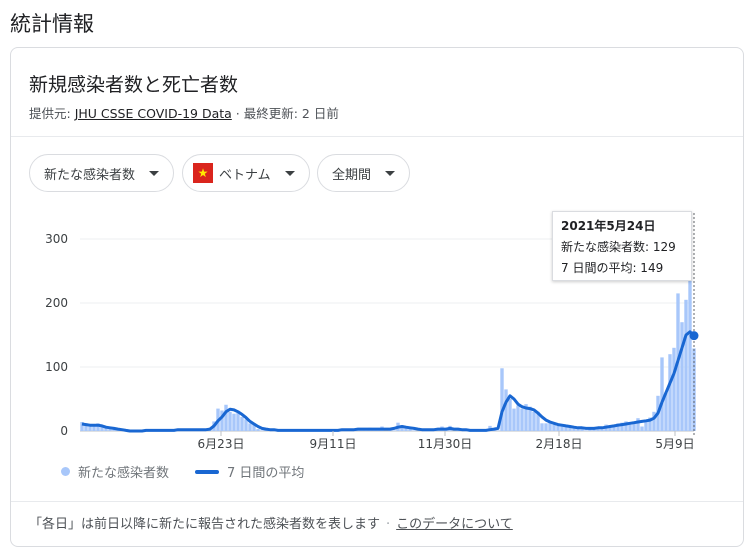 The width and height of the screenshot is (756, 556). I want to click on x-tick-label: 9月11日, so click(333, 444).